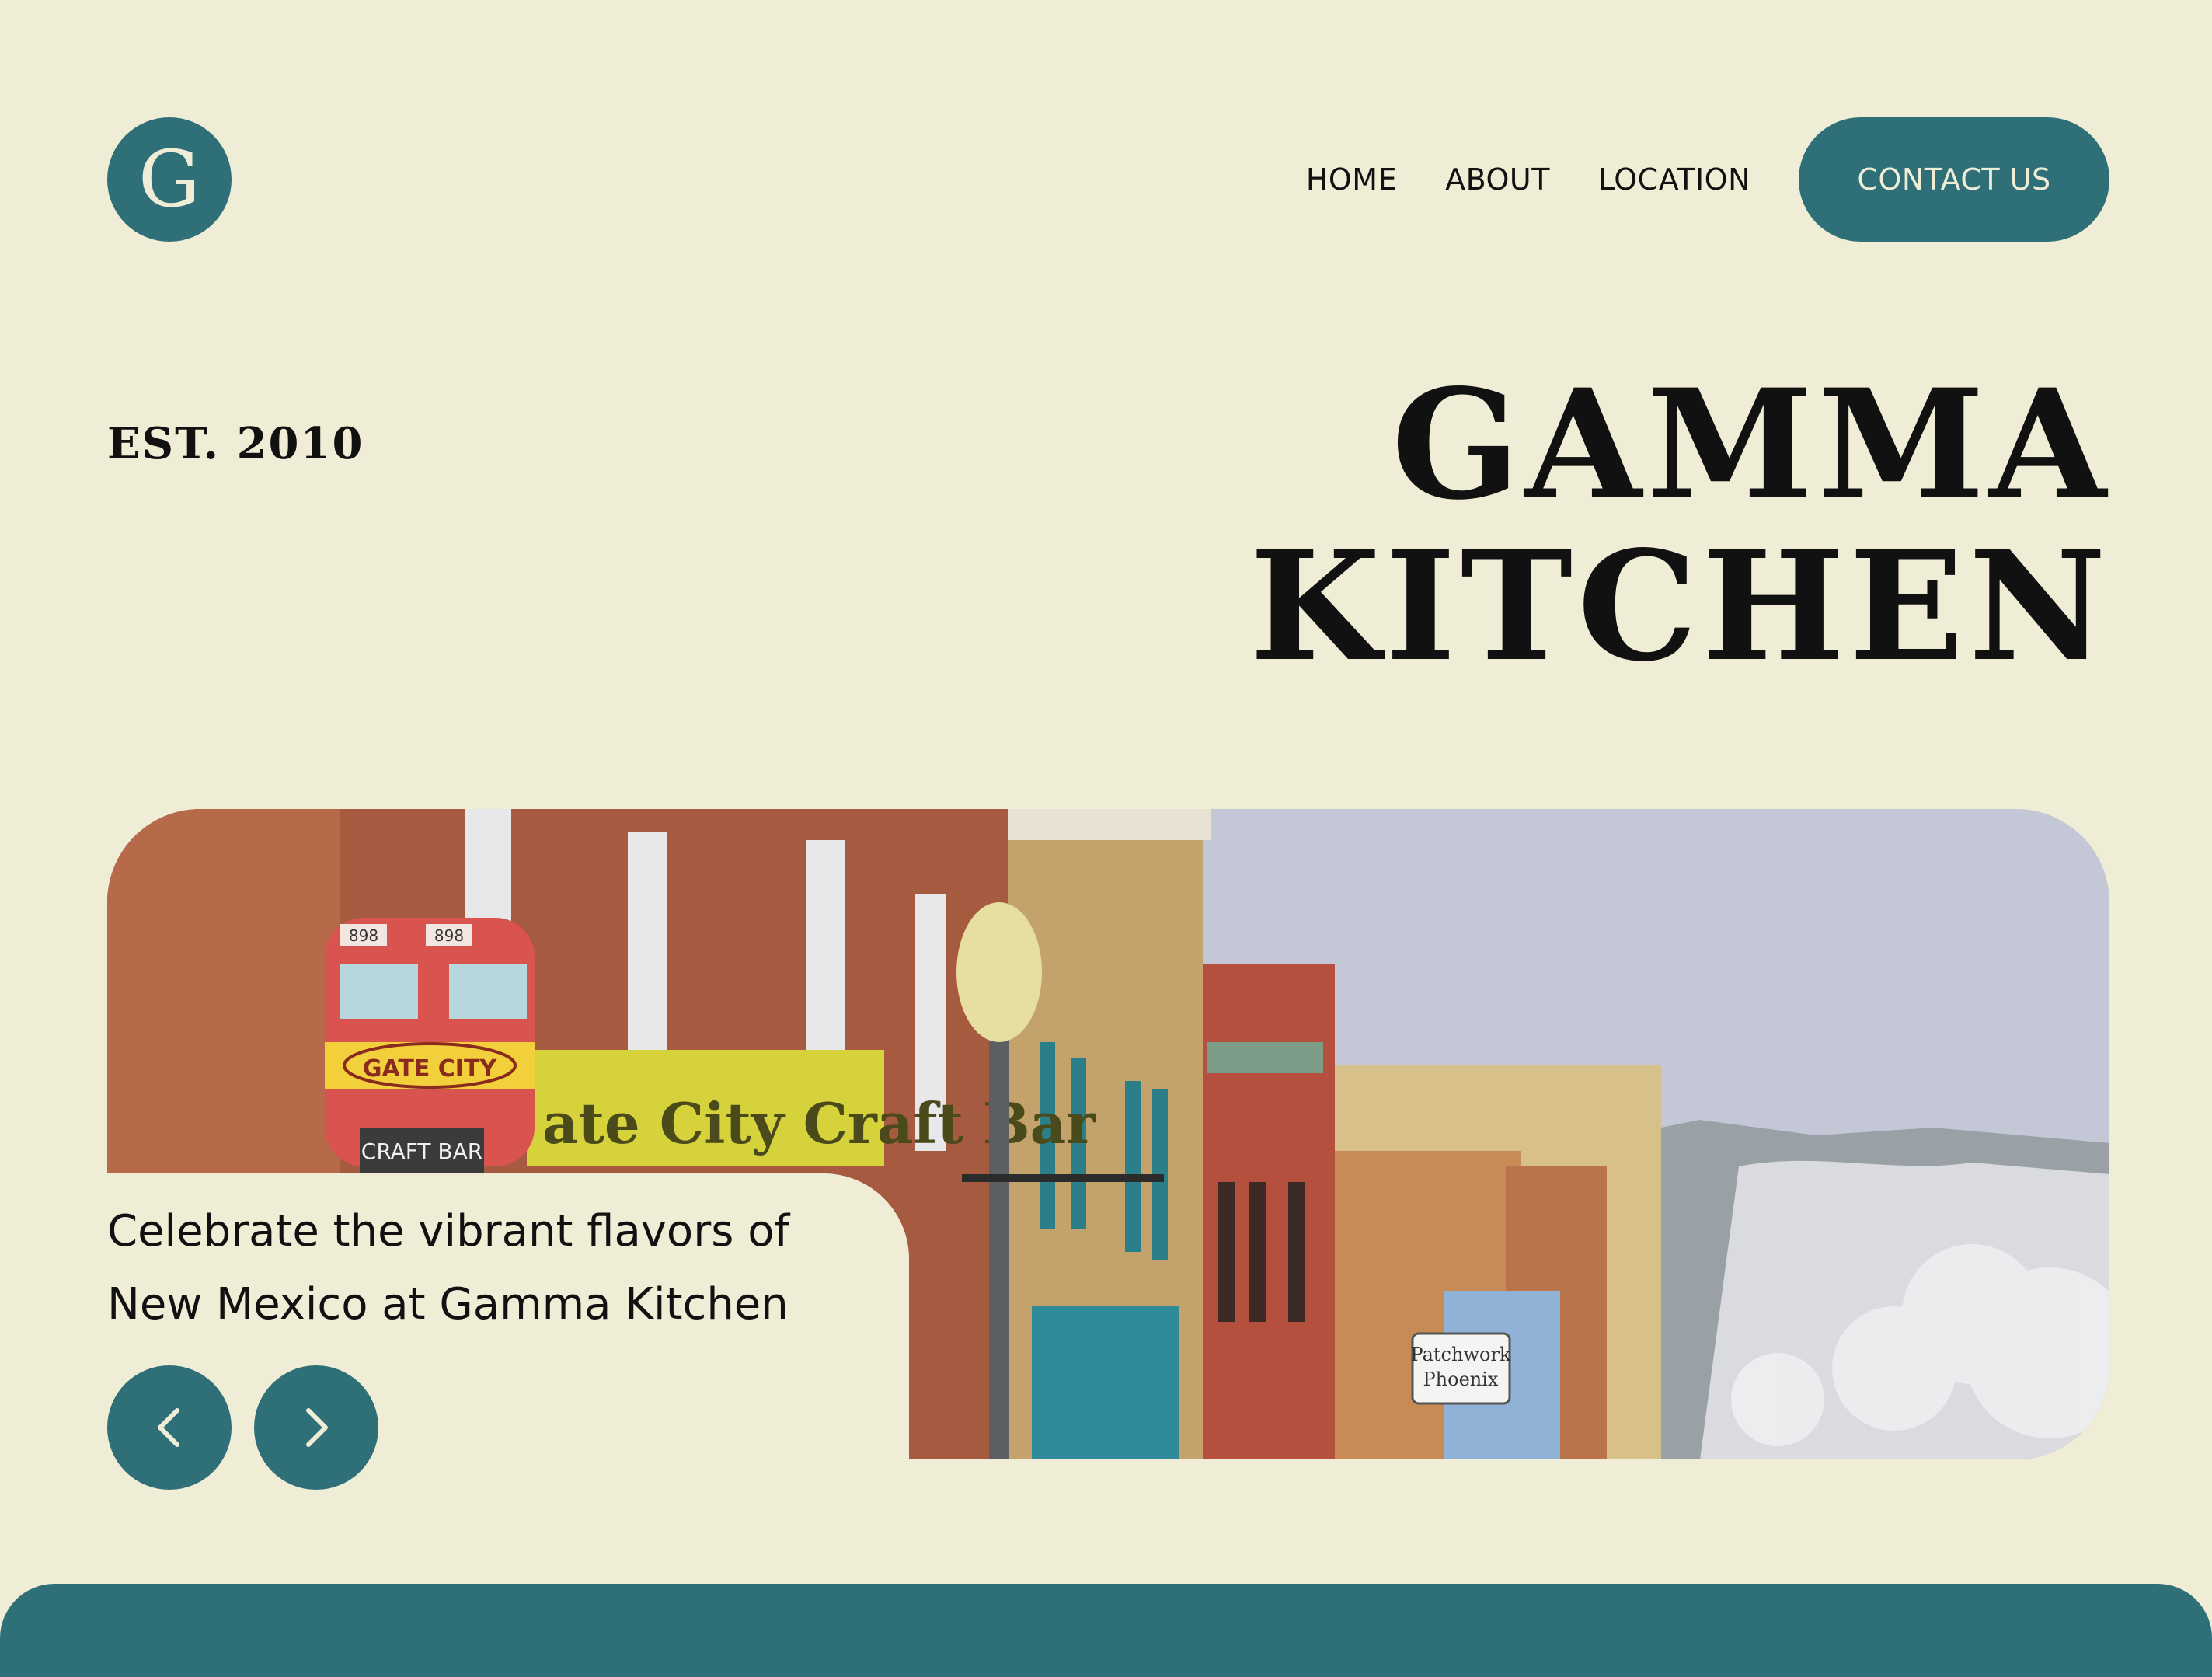 The width and height of the screenshot is (2212, 1677). I want to click on logo-letter: G, so click(169, 179).